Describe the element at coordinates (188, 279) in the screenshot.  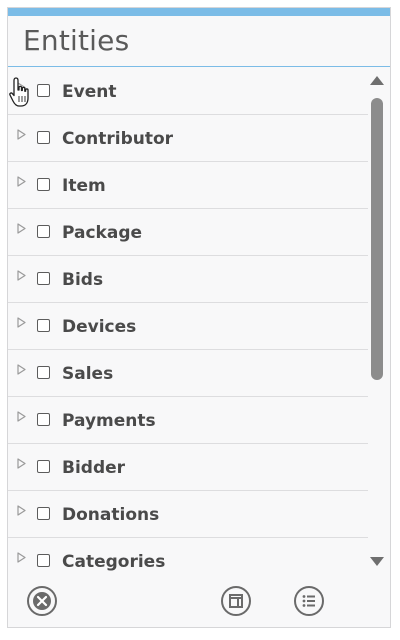
I see `entity-row: Bids` at that location.